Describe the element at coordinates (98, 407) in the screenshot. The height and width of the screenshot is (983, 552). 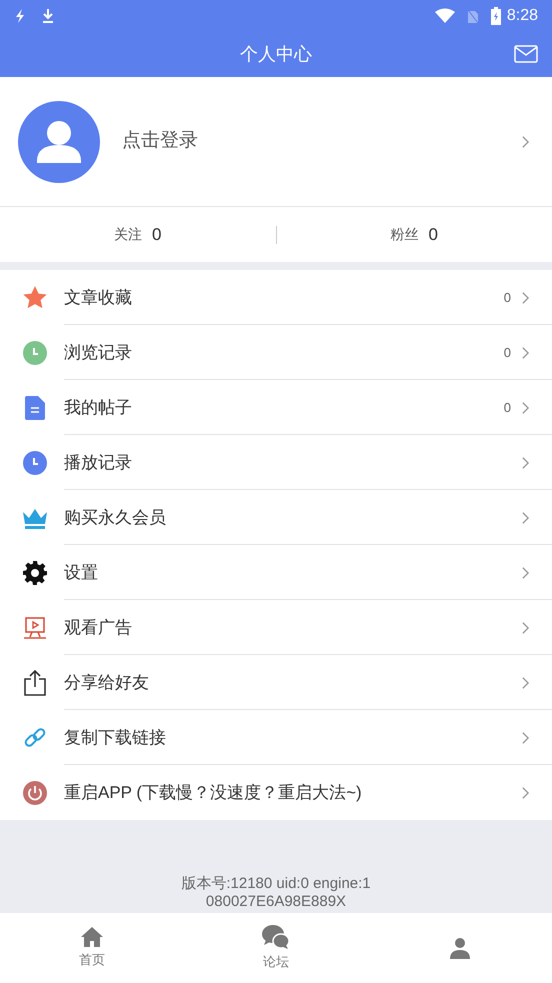
I see `menu-label: 我的帖子` at that location.